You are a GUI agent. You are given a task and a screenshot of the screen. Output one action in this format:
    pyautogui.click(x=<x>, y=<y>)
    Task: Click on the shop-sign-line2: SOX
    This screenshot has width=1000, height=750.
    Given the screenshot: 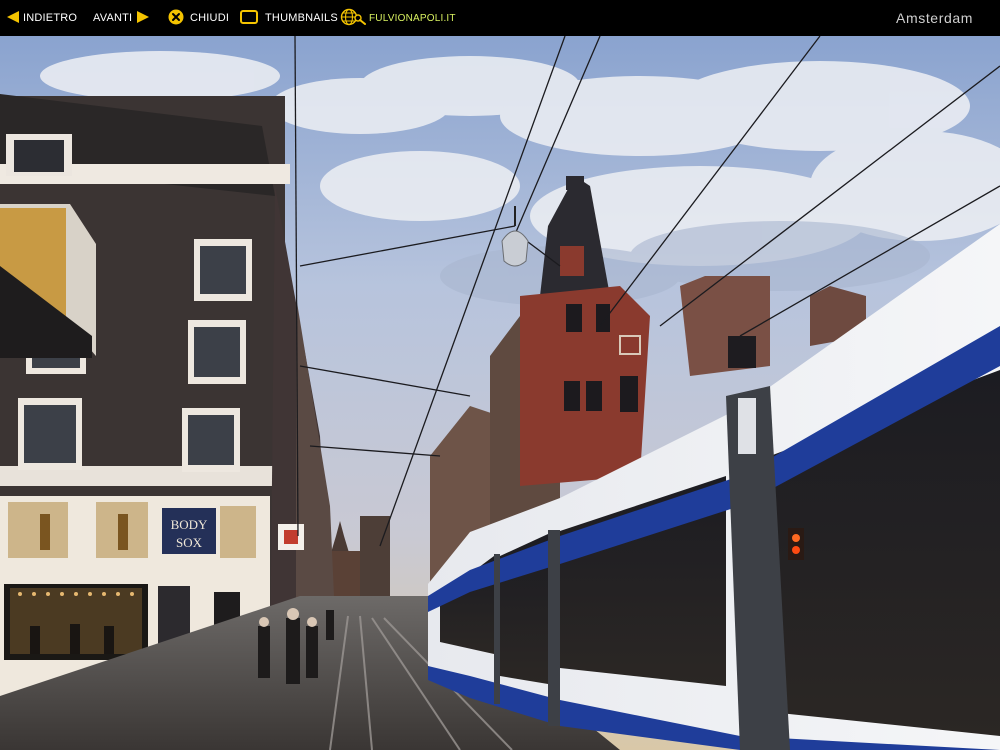 What is the action you would take?
    pyautogui.click(x=189, y=542)
    